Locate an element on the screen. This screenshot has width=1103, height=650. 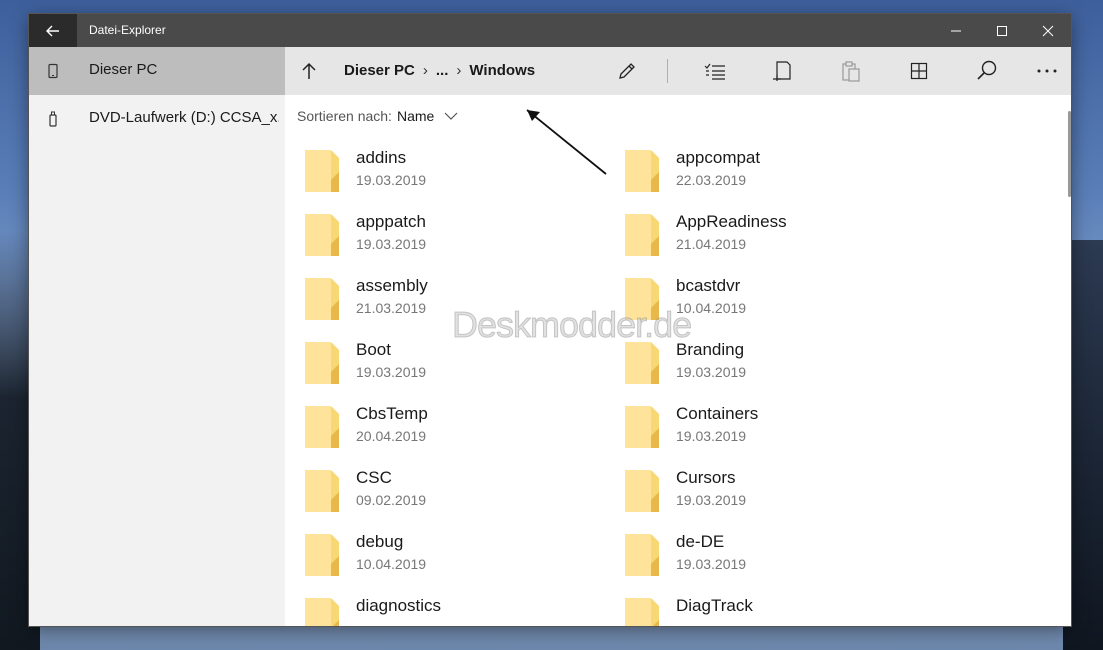
new-folder-button is located at coordinates (783, 71).